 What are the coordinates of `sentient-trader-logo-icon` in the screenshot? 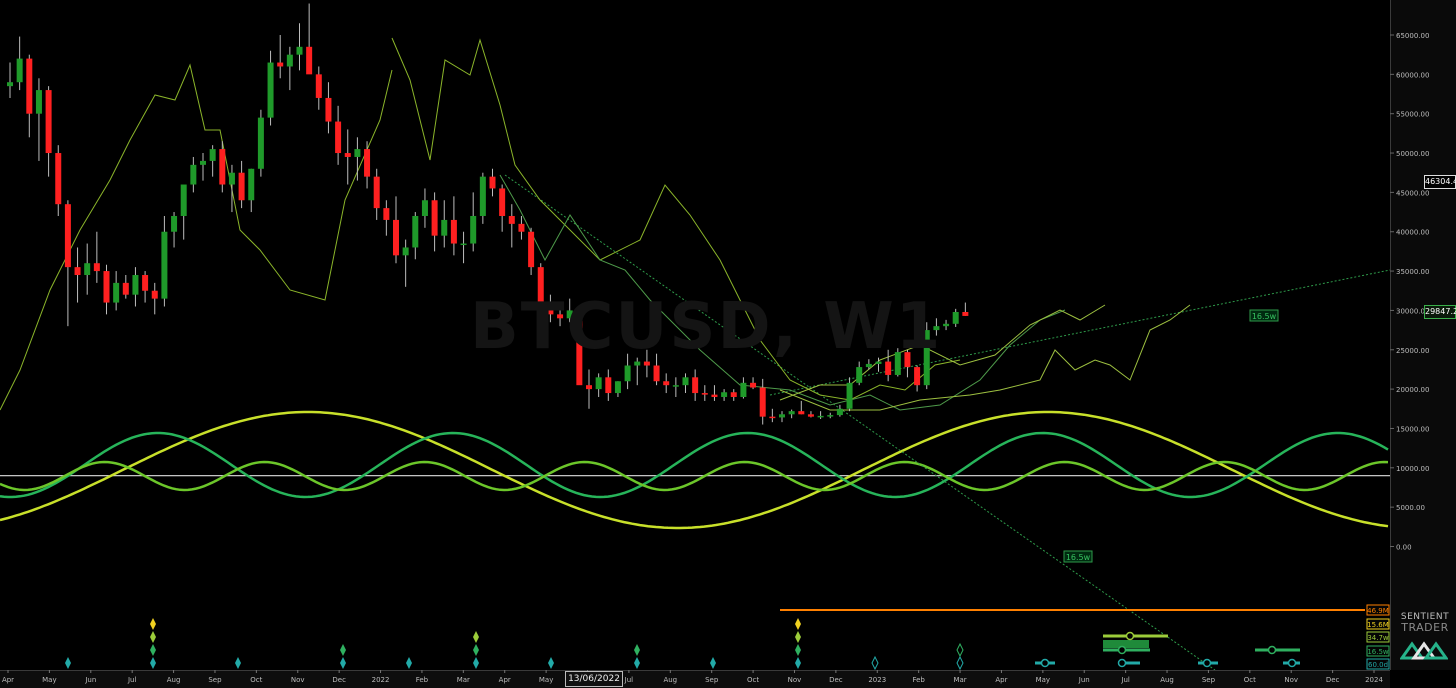 It's located at (1424, 650).